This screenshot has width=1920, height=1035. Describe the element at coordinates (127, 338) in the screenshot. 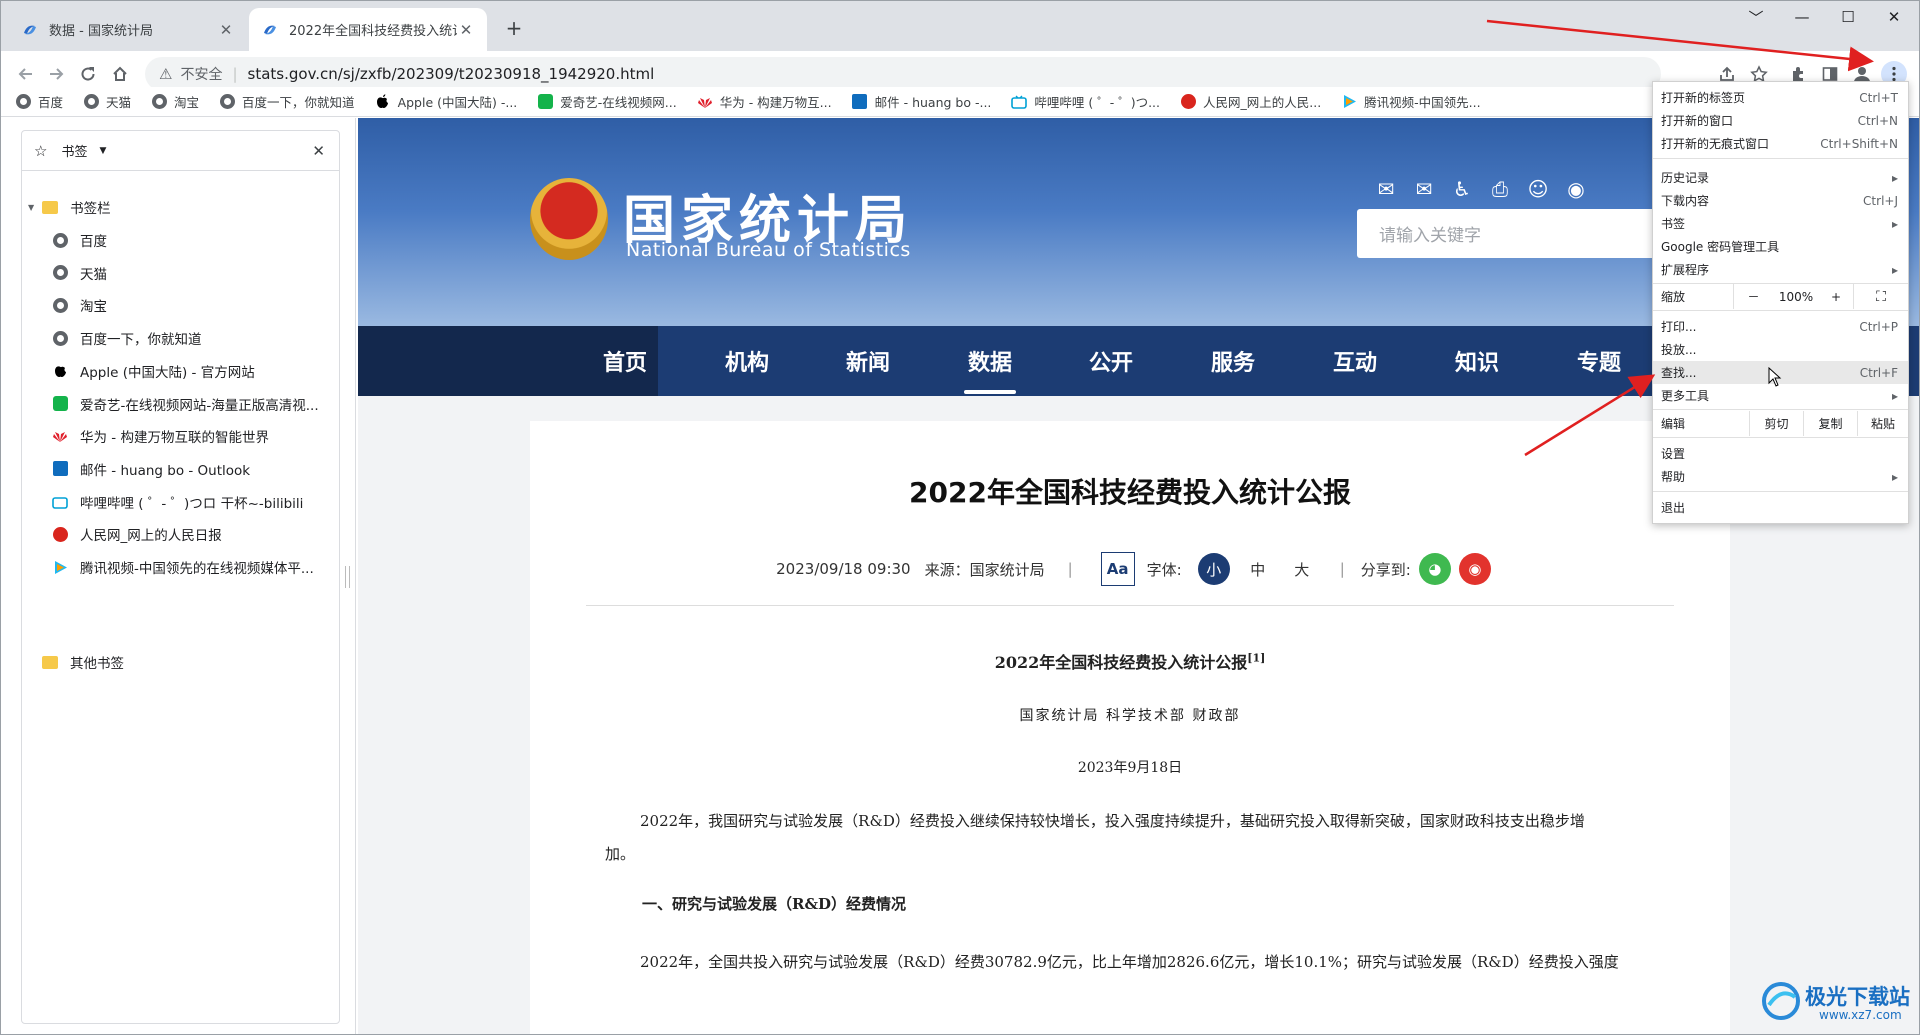

I see `side-bookmark-item: 百度一下，你就知道` at that location.